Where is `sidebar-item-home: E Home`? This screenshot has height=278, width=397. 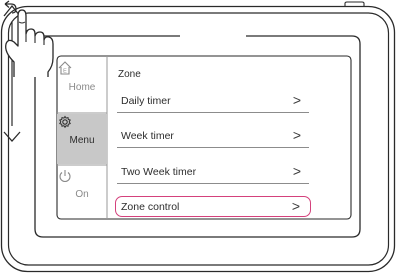 sidebar-item-home: E Home is located at coordinates (82, 86).